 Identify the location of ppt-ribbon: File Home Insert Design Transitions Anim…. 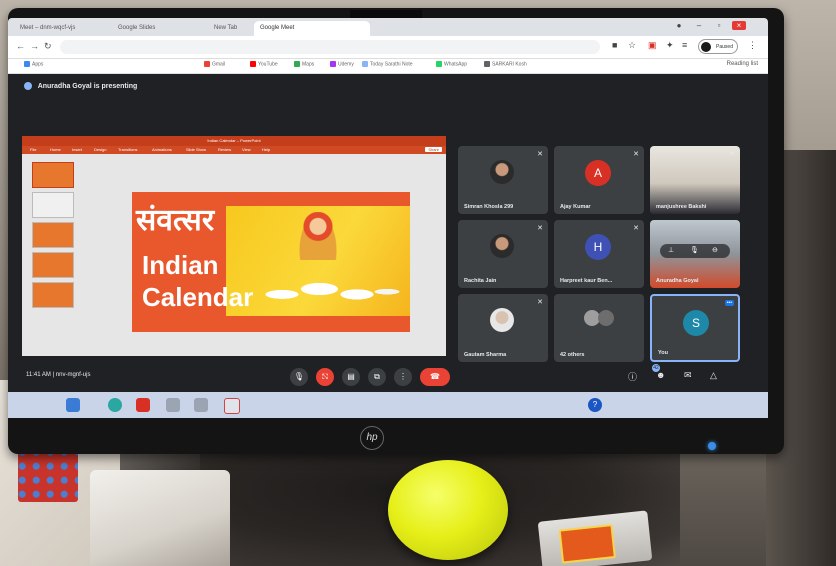
(234, 150).